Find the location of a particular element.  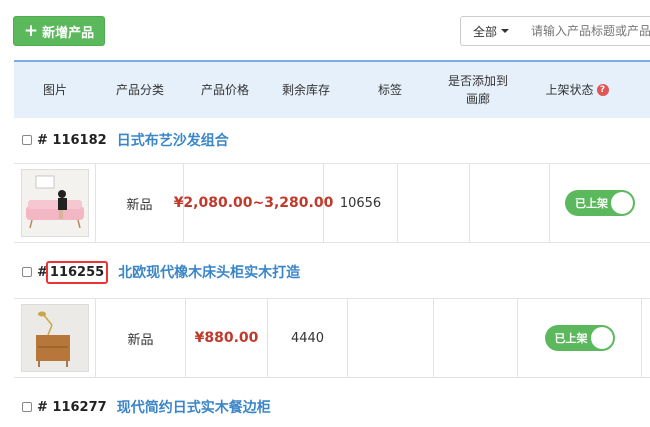

add-product-button: + 新增产品 is located at coordinates (59, 31).